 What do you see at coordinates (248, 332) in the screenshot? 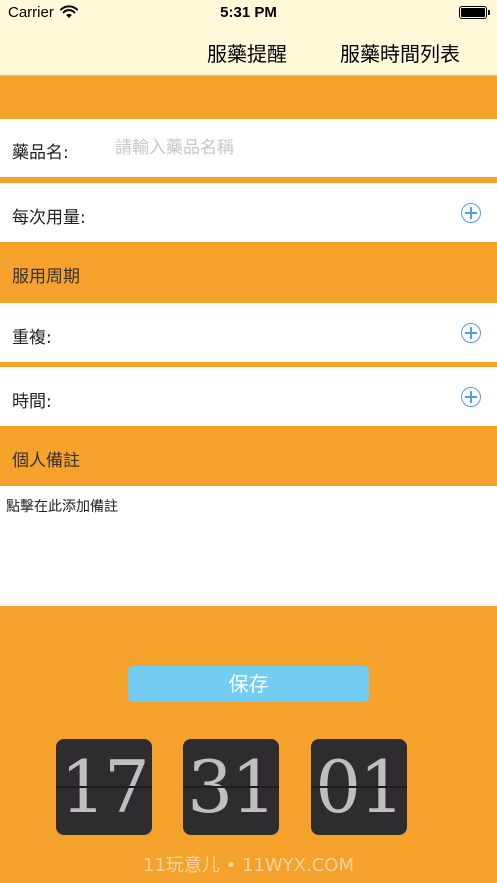
I see `repeat-row: 重複:` at bounding box center [248, 332].